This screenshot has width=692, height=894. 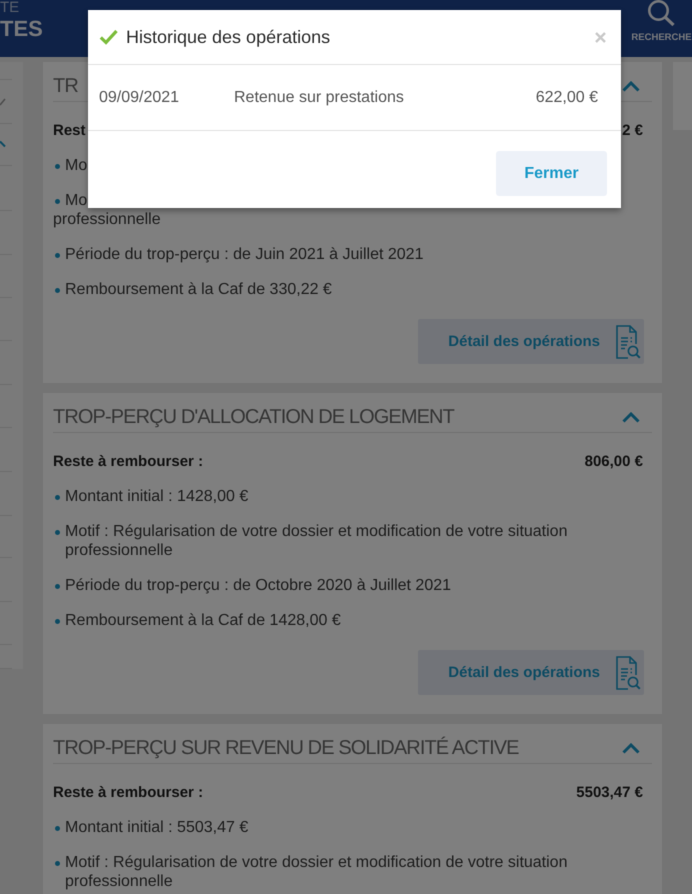 I want to click on operation-amount: 622,00 €, so click(x=567, y=97).